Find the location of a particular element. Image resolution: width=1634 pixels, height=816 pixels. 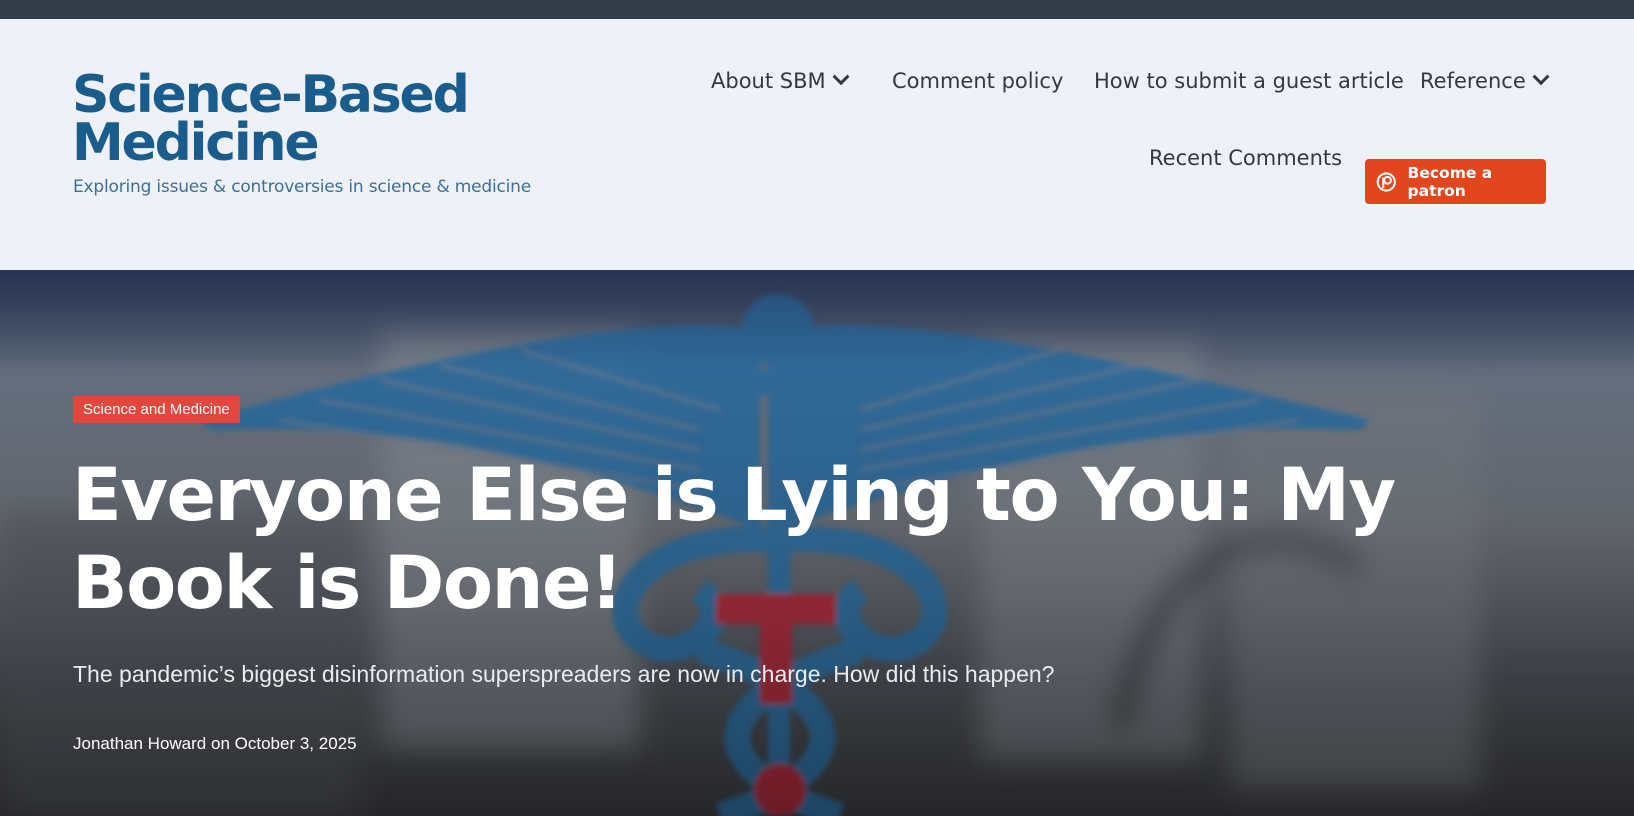

nav-item-recent-comments: Recent Comments is located at coordinates (1245, 158).